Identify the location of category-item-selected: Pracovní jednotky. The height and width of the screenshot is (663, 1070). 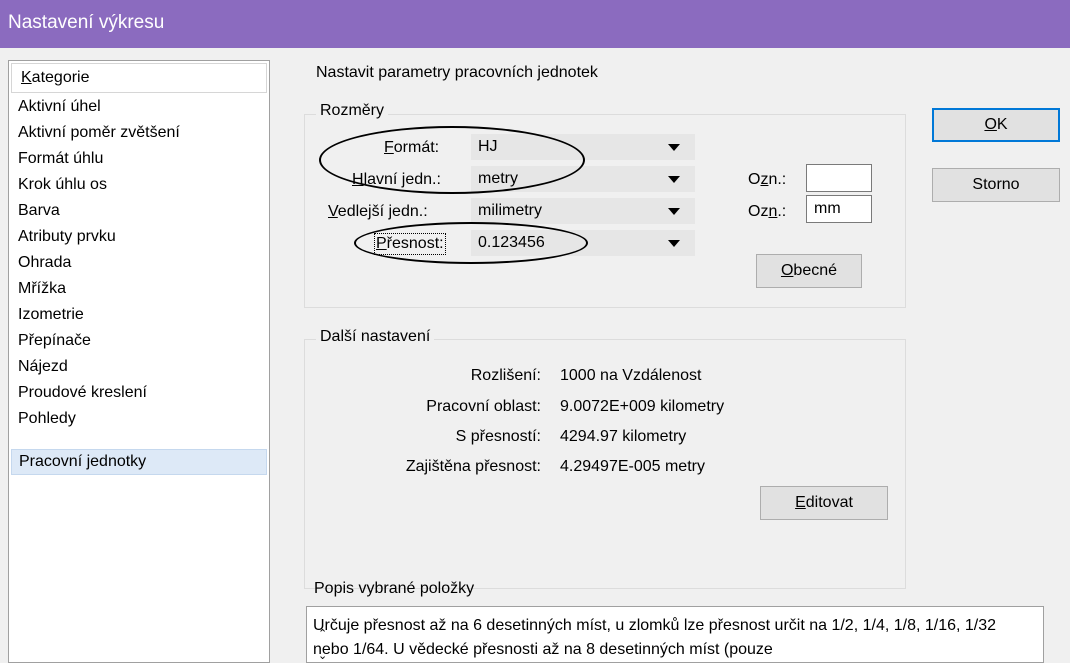
(139, 462).